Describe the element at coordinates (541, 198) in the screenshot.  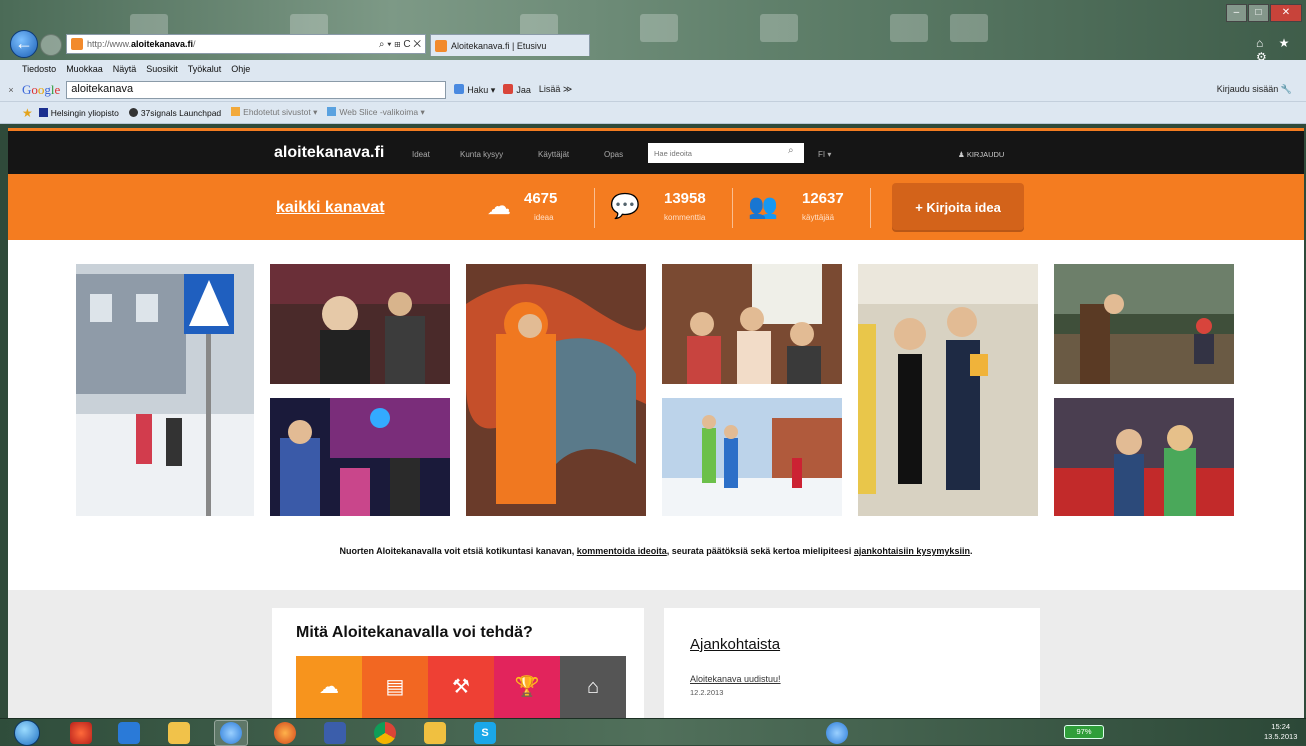
I see `stat-ideas-value: 4675` at that location.